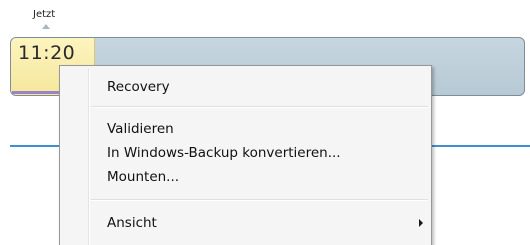 Image resolution: width=530 pixels, height=245 pixels. What do you see at coordinates (47, 53) in the screenshot?
I see `backup-time-label: 11:20` at bounding box center [47, 53].